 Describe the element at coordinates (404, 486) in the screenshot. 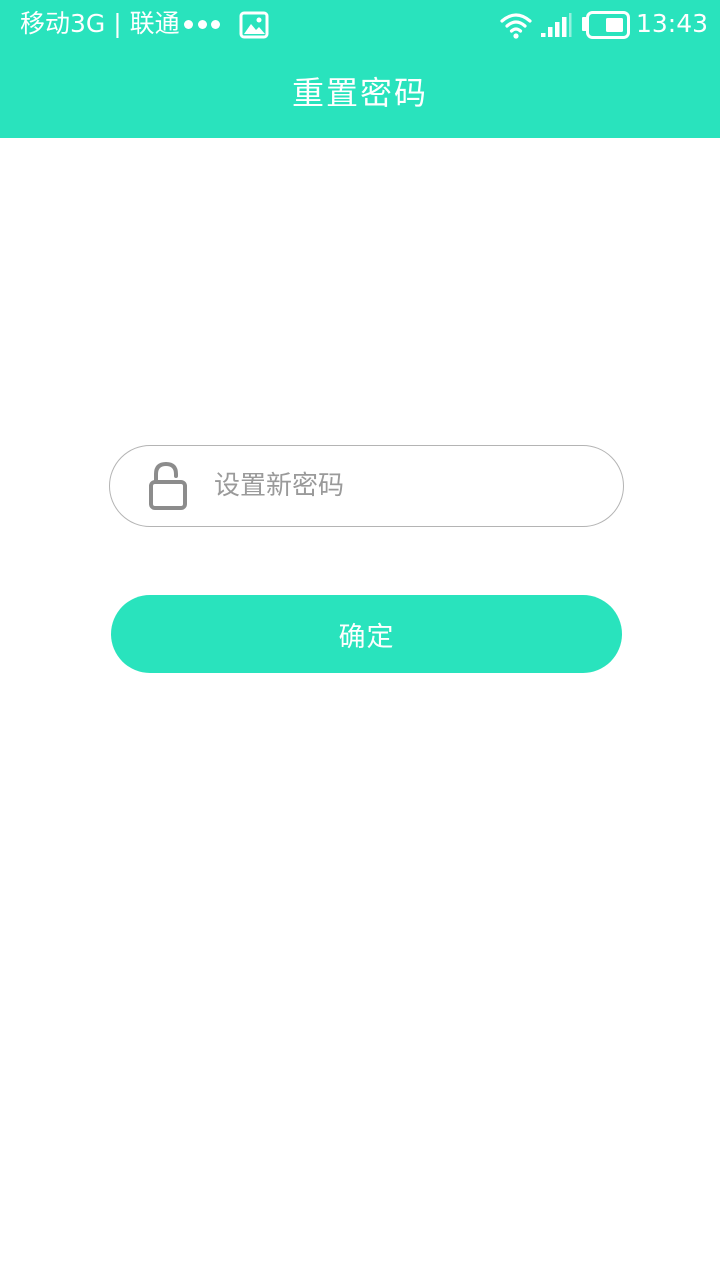

I see `new-password-input` at that location.